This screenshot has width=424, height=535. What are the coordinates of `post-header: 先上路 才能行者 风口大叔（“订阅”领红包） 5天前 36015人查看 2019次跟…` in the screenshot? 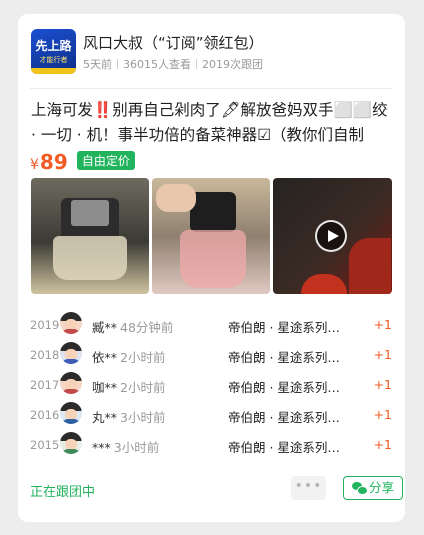 It's located at (213, 53).